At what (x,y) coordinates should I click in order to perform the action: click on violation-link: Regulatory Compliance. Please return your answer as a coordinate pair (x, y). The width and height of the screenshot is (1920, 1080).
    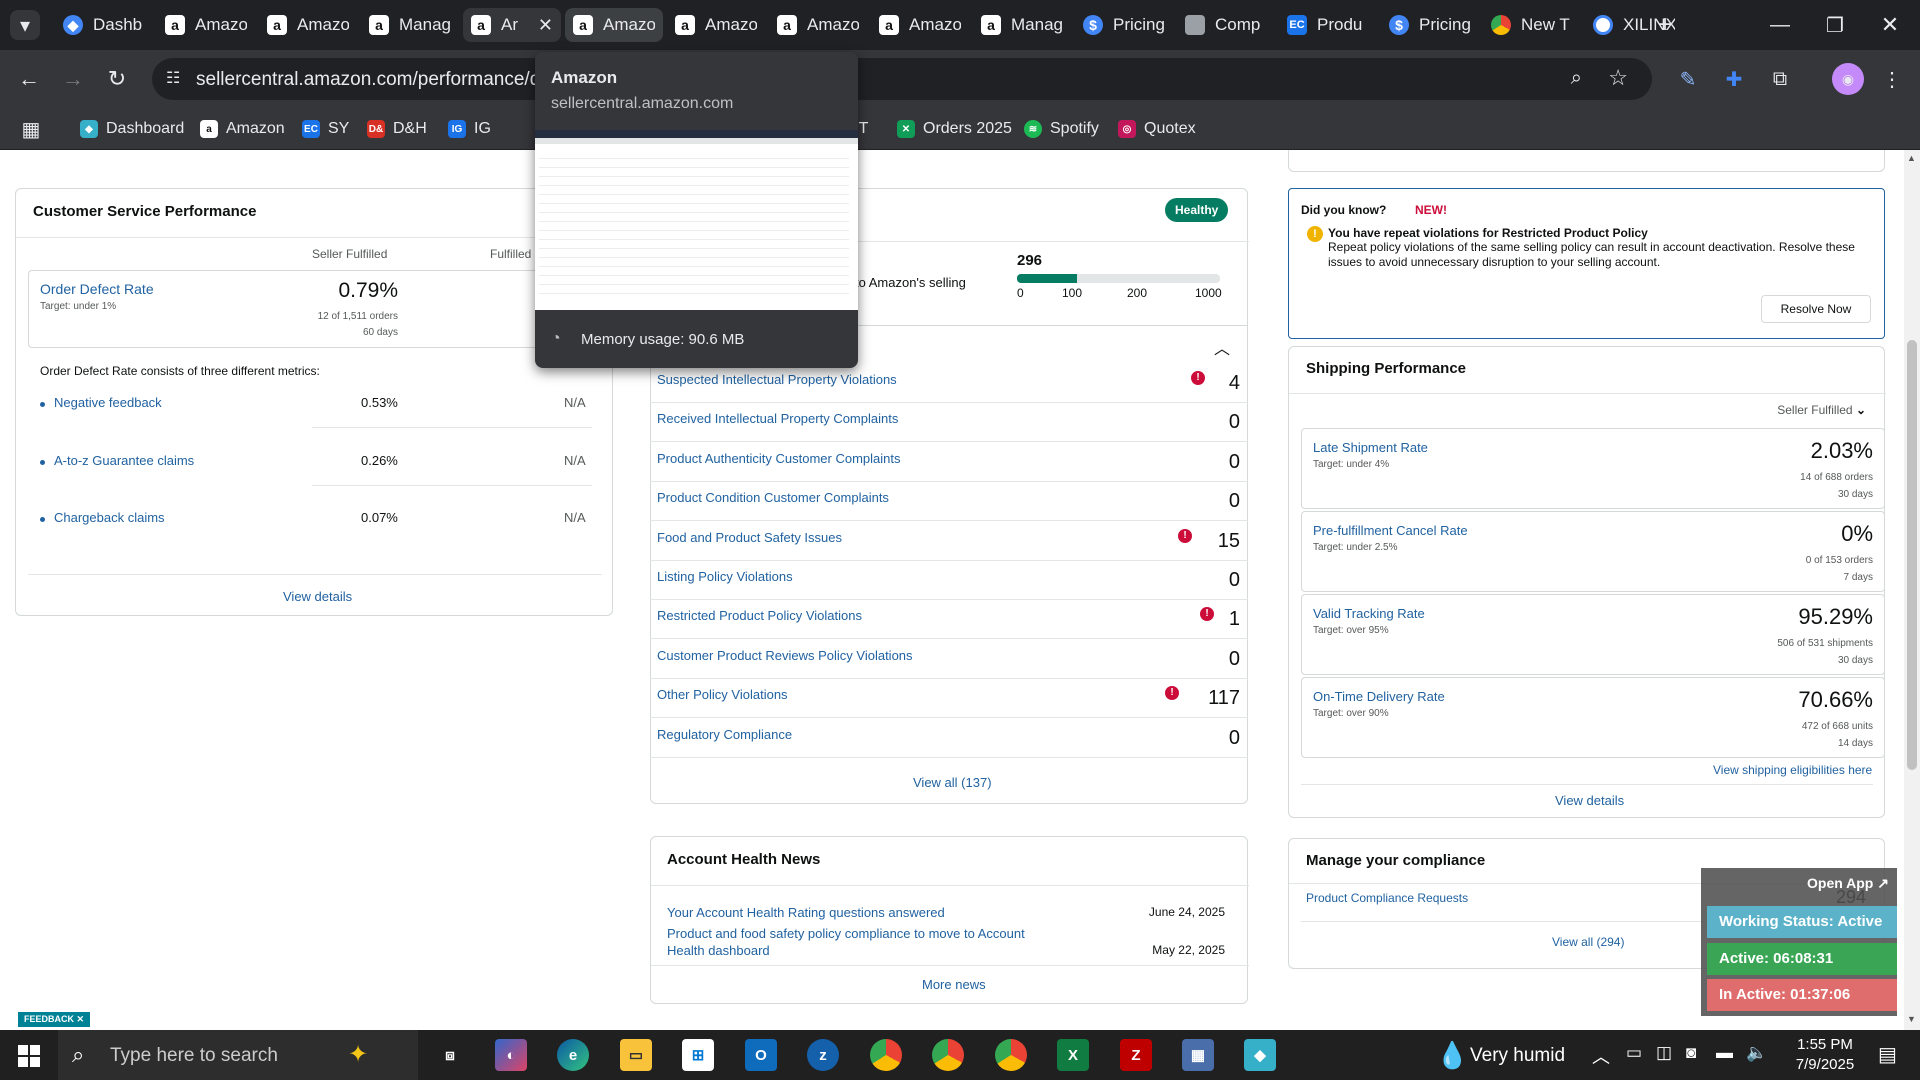
    Looking at the image, I should click on (724, 734).